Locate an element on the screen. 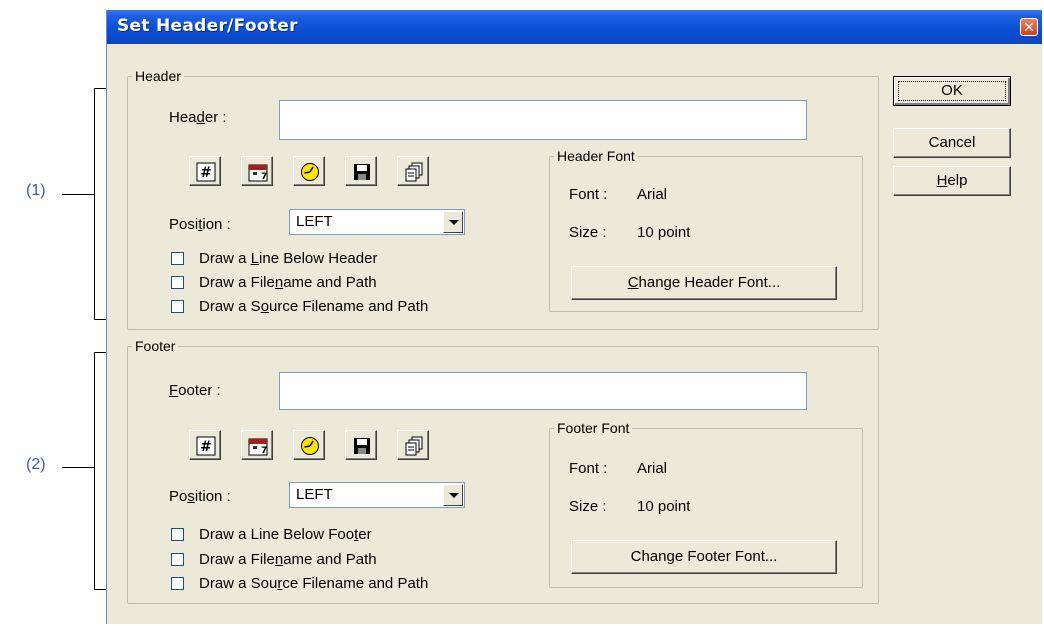  label-part: urce Filename and Path is located at coordinates (349, 306).